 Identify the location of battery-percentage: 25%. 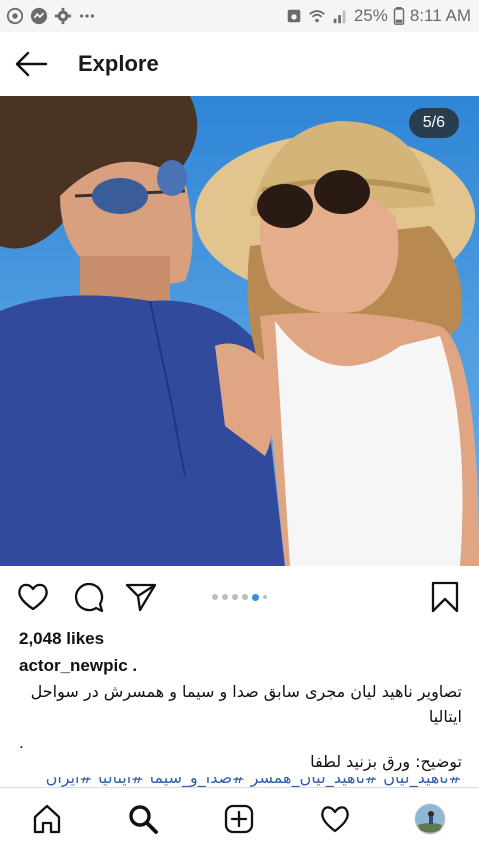
(370, 15).